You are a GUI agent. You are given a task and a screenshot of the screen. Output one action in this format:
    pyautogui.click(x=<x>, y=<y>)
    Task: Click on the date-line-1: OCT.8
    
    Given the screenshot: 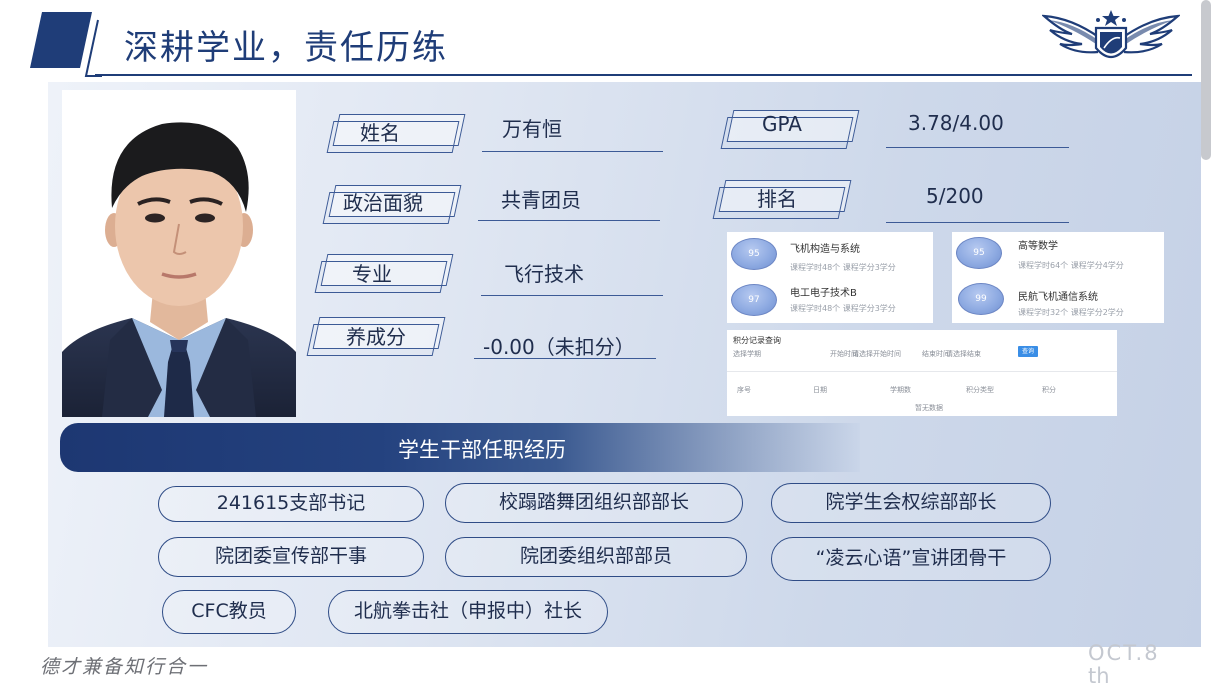 What is the action you would take?
    pyautogui.click(x=1124, y=653)
    